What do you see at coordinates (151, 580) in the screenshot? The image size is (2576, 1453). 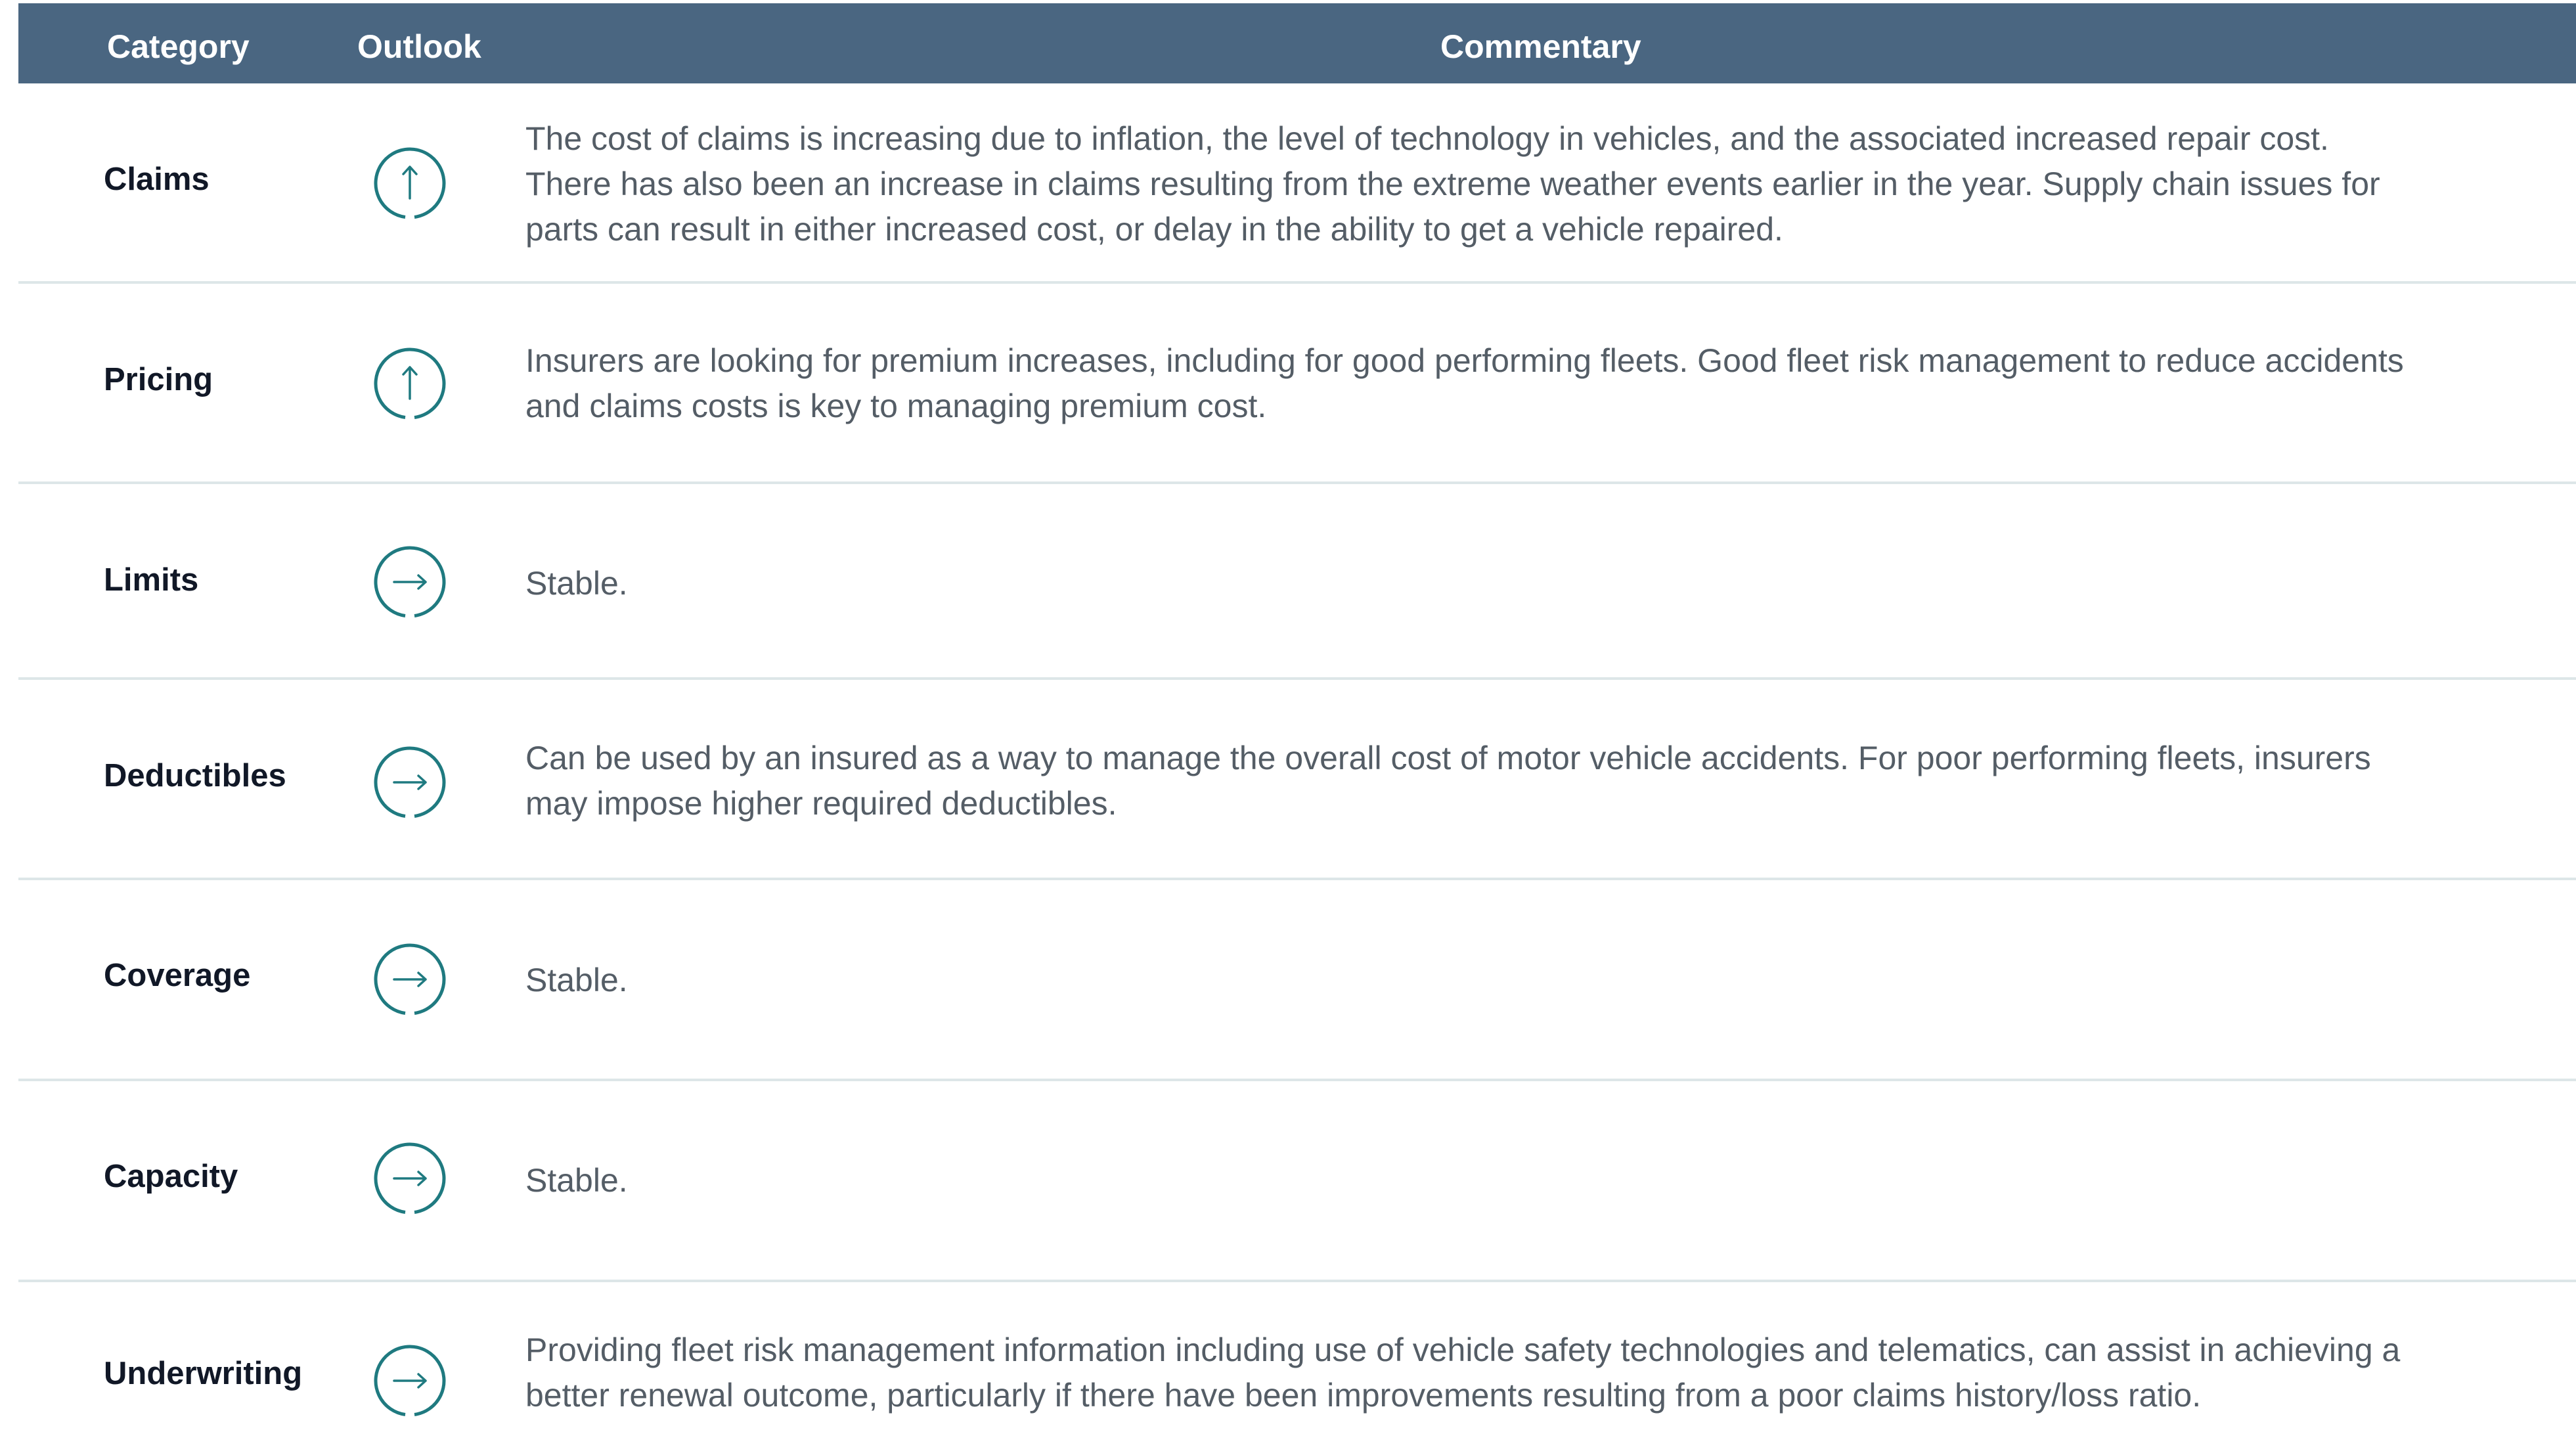 I see `category-label: Limits` at bounding box center [151, 580].